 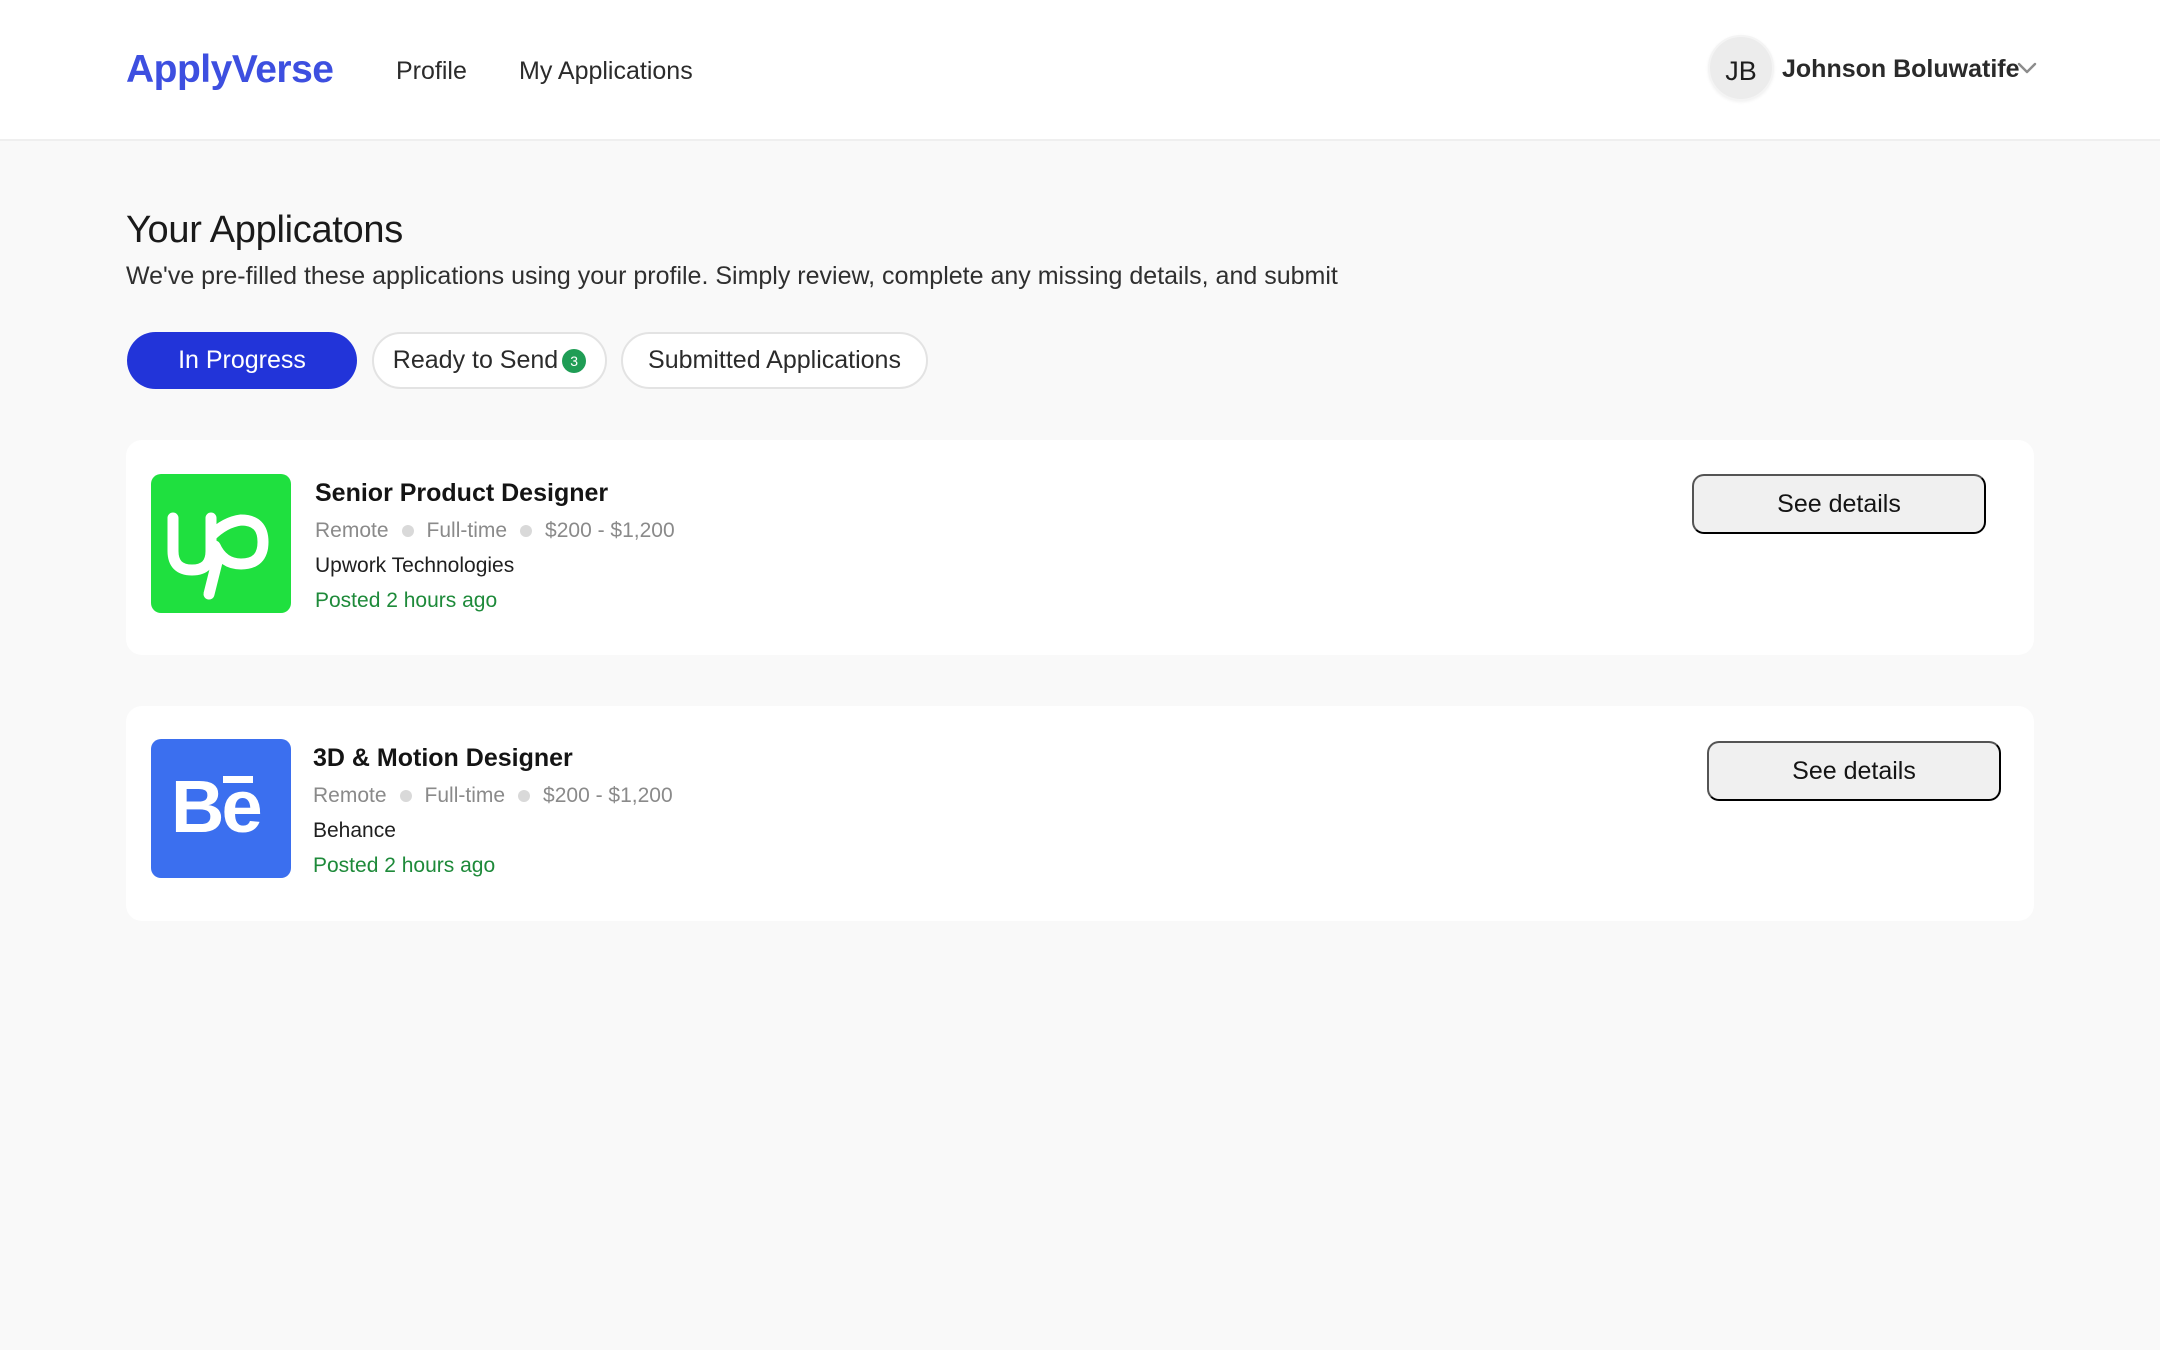 What do you see at coordinates (230, 70) in the screenshot?
I see `app-logo: ApplyVerse` at bounding box center [230, 70].